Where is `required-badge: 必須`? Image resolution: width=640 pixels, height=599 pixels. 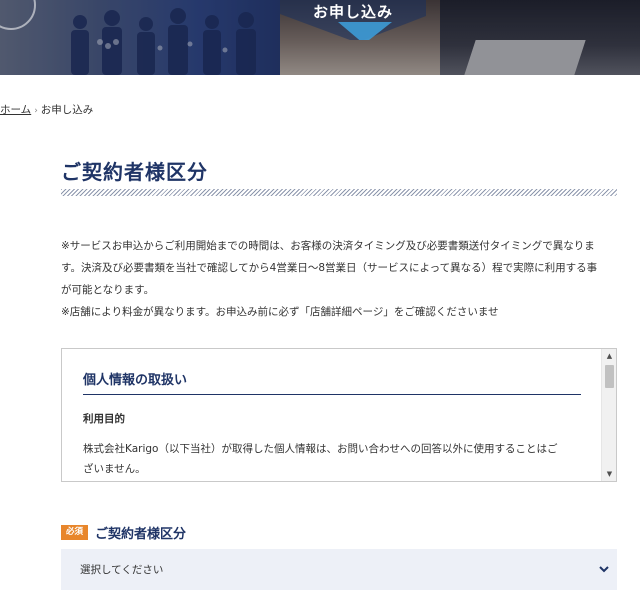
required-badge: 必須 is located at coordinates (75, 532).